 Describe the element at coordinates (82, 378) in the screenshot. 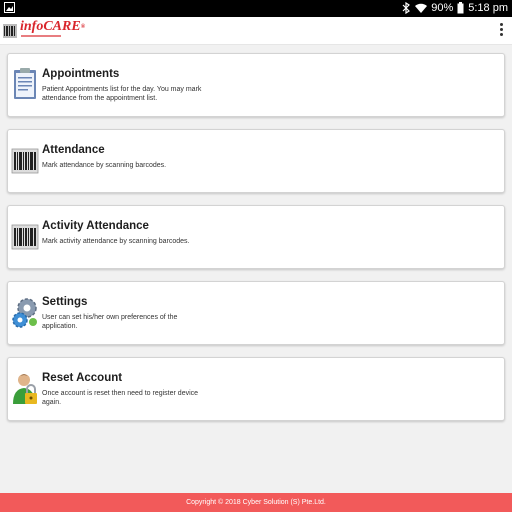

I see `menu-item-title: Reset Account` at that location.